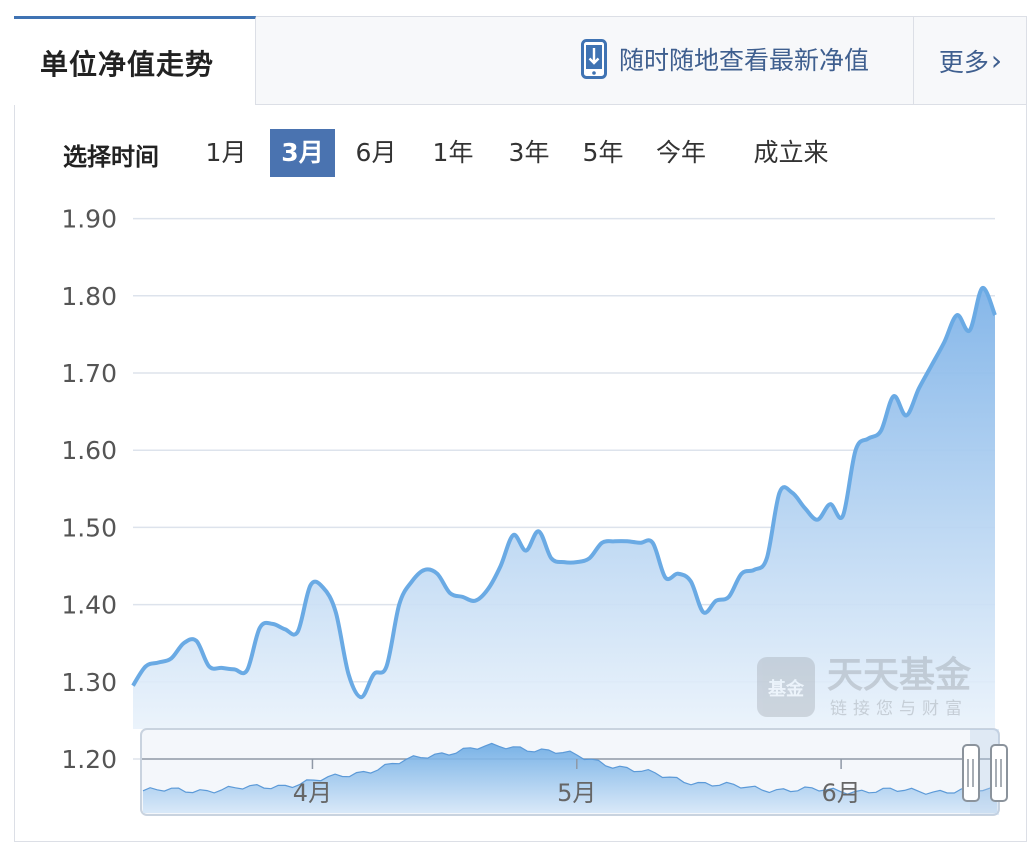  What do you see at coordinates (576, 793) in the screenshot?
I see `navigator-tick-label: 5月` at bounding box center [576, 793].